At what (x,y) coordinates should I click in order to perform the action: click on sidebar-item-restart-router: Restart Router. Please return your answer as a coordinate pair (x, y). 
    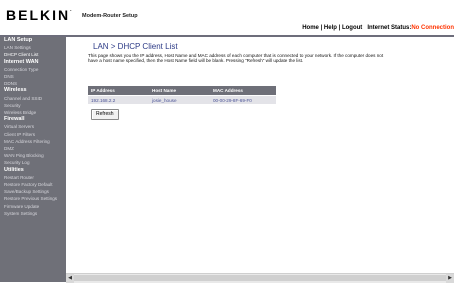
    Looking at the image, I should click on (33, 177).